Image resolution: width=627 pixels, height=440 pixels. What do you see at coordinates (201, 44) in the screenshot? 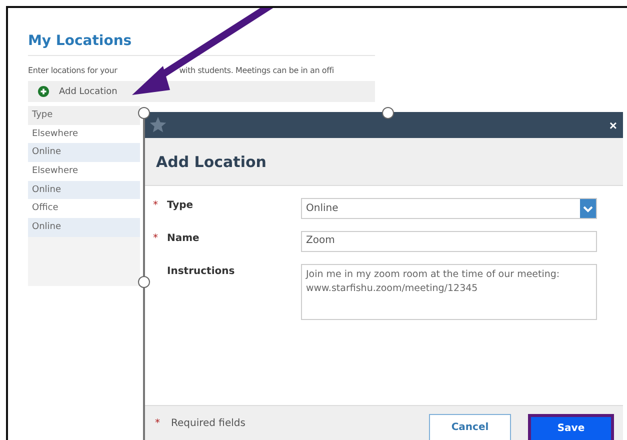
I see `page-title: My Locations` at bounding box center [201, 44].